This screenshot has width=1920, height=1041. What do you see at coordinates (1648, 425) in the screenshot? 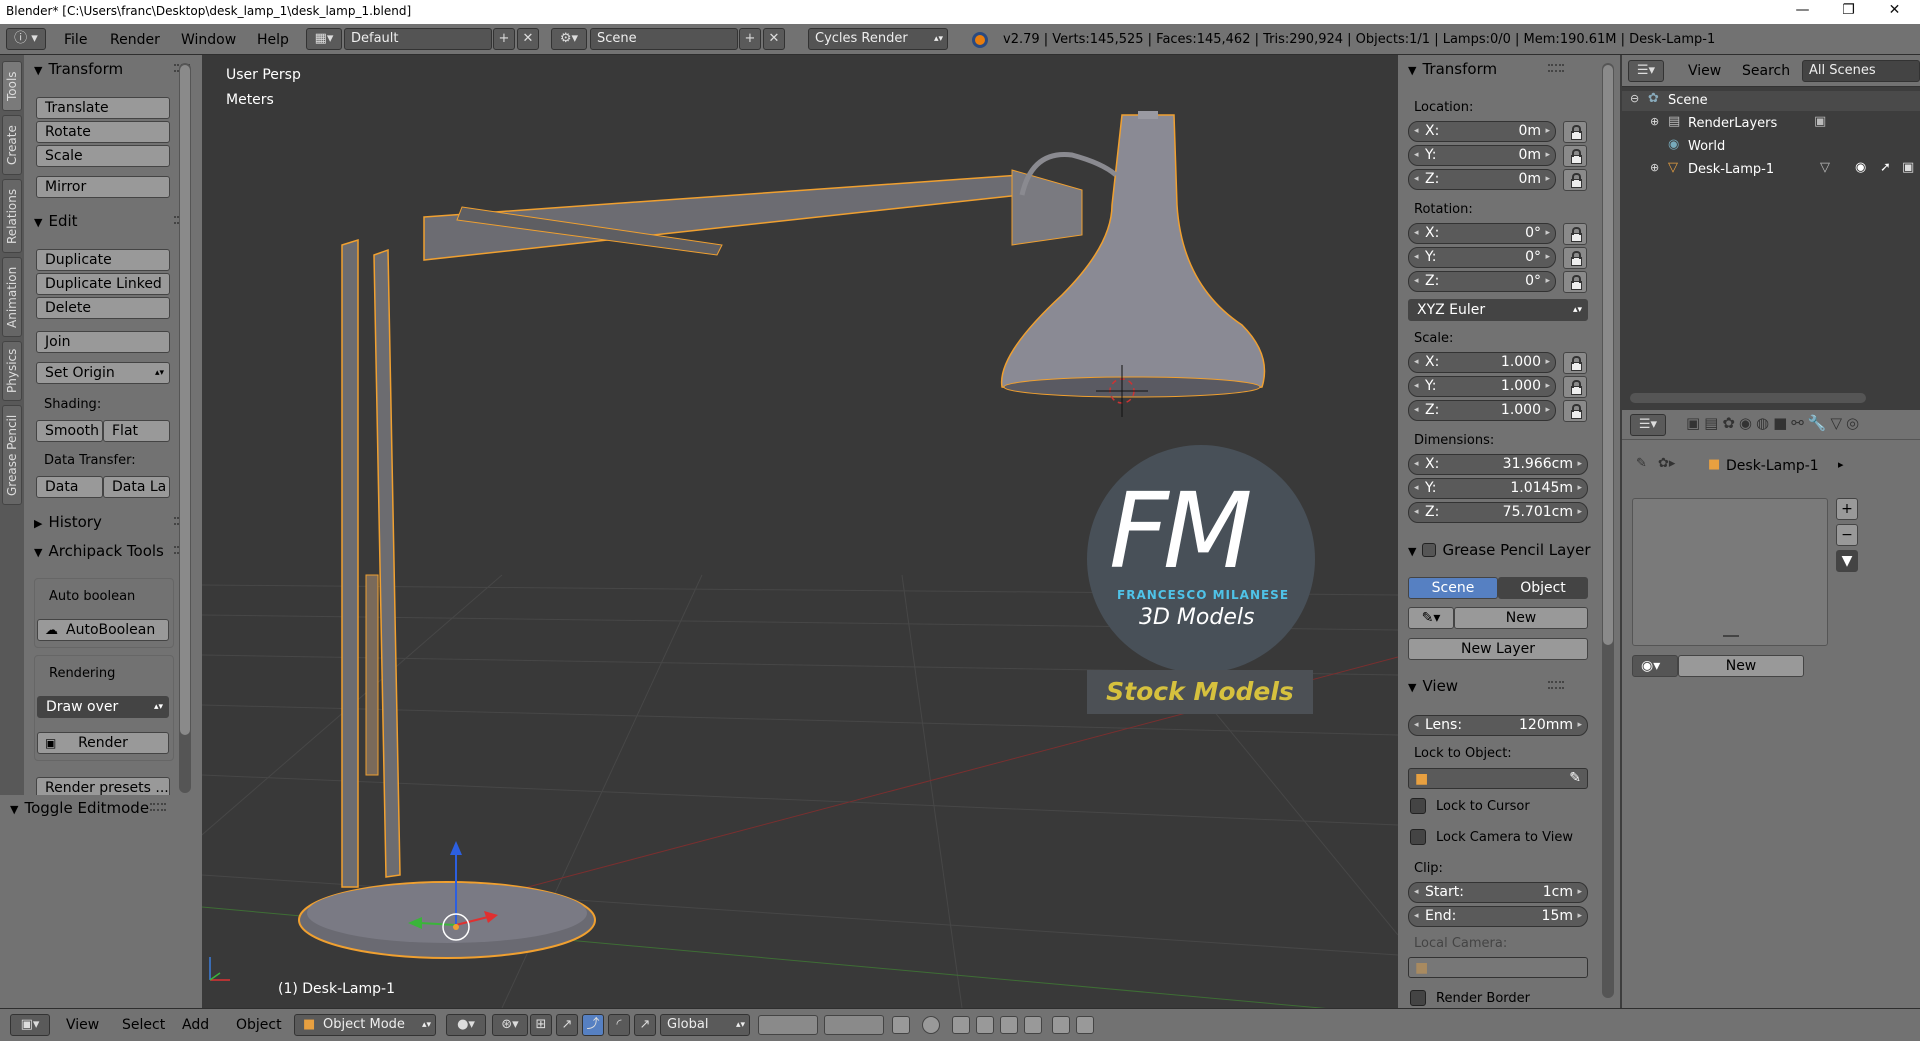
I see `properties-editor-icon: ☰▾` at bounding box center [1648, 425].